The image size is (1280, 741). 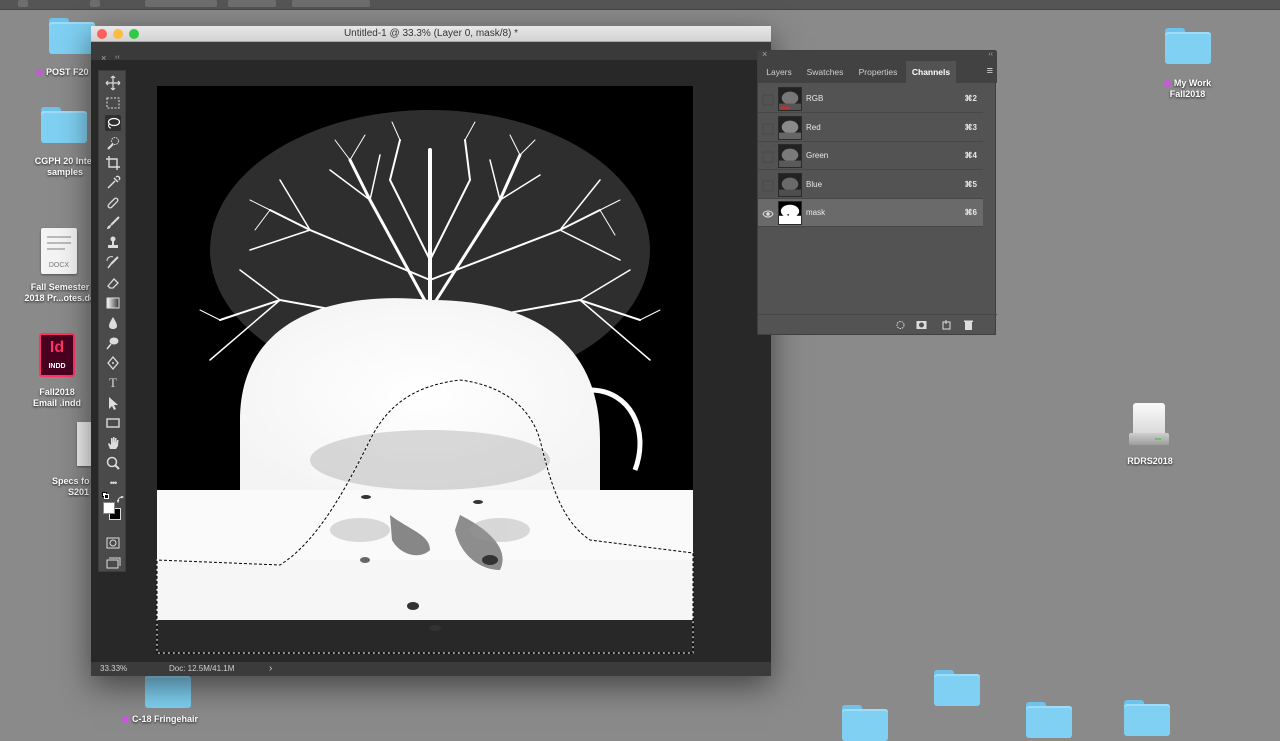 What do you see at coordinates (113, 323) in the screenshot?
I see `blur-tool-icon` at bounding box center [113, 323].